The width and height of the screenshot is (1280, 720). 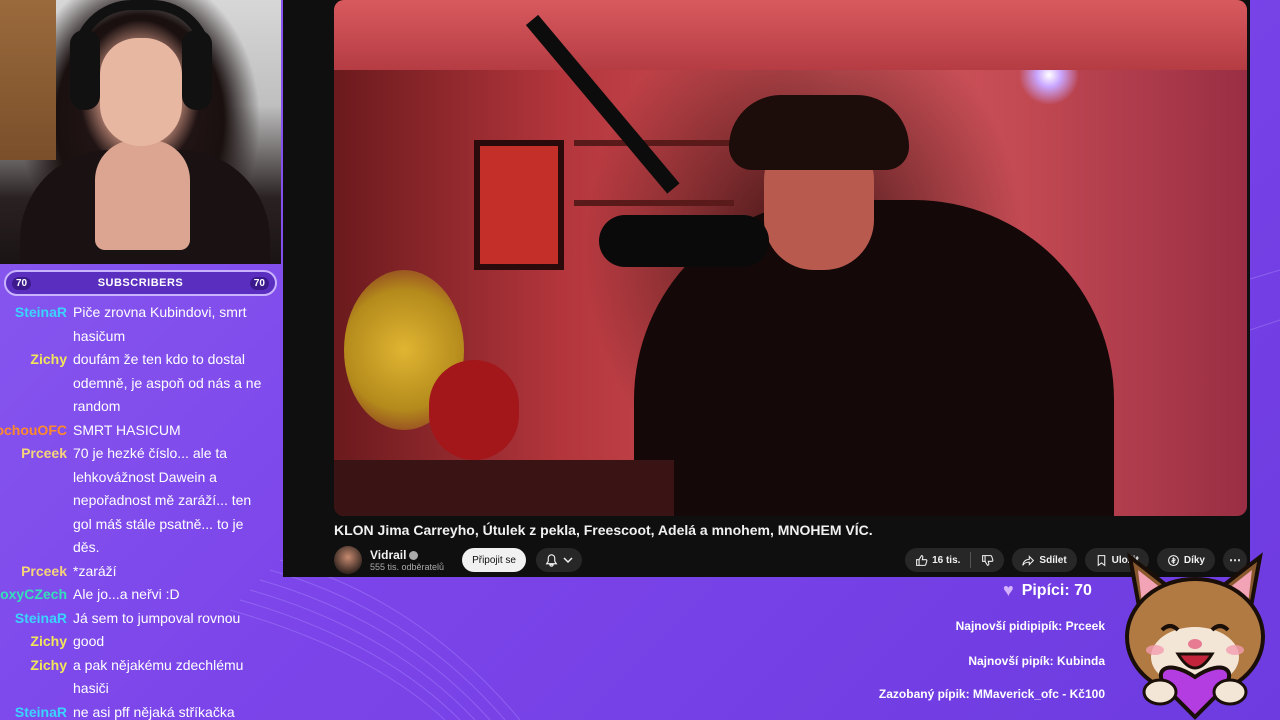 I want to click on chat-message: Zichy a pak nějakému zdechlému hasiči, so click(x=141, y=677).